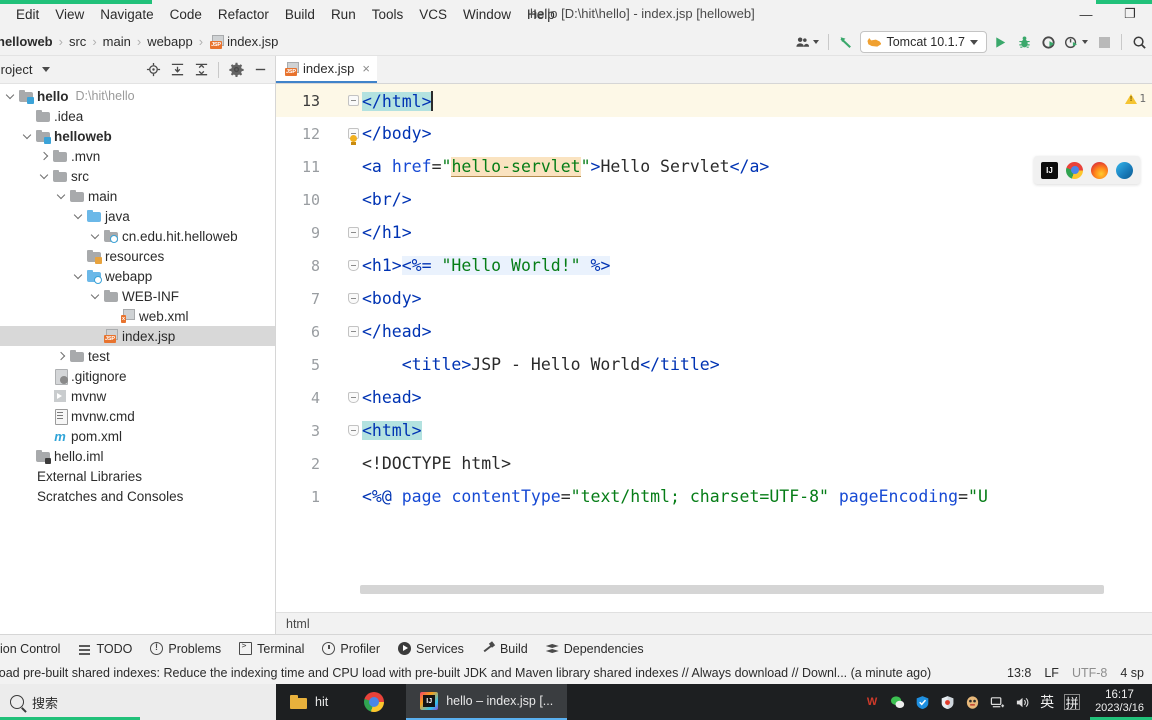 This screenshot has width=1152, height=720. Describe the element at coordinates (923, 42) in the screenshot. I see `run-configuration-selector: Tomcat 10.1.7` at that location.